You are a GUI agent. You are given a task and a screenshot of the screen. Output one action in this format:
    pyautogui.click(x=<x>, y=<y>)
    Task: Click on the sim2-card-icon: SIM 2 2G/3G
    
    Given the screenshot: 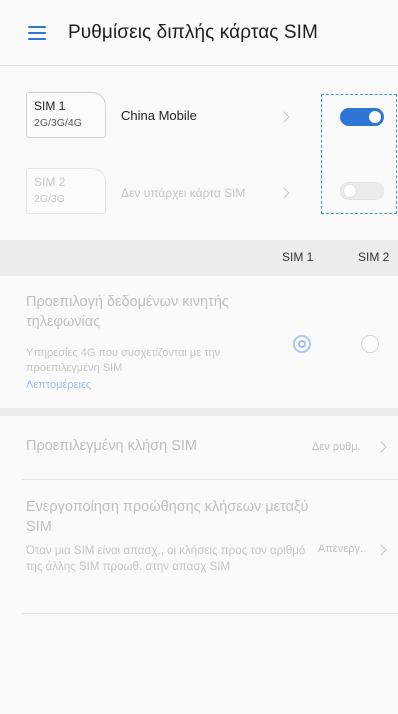 What is the action you would take?
    pyautogui.click(x=66, y=191)
    